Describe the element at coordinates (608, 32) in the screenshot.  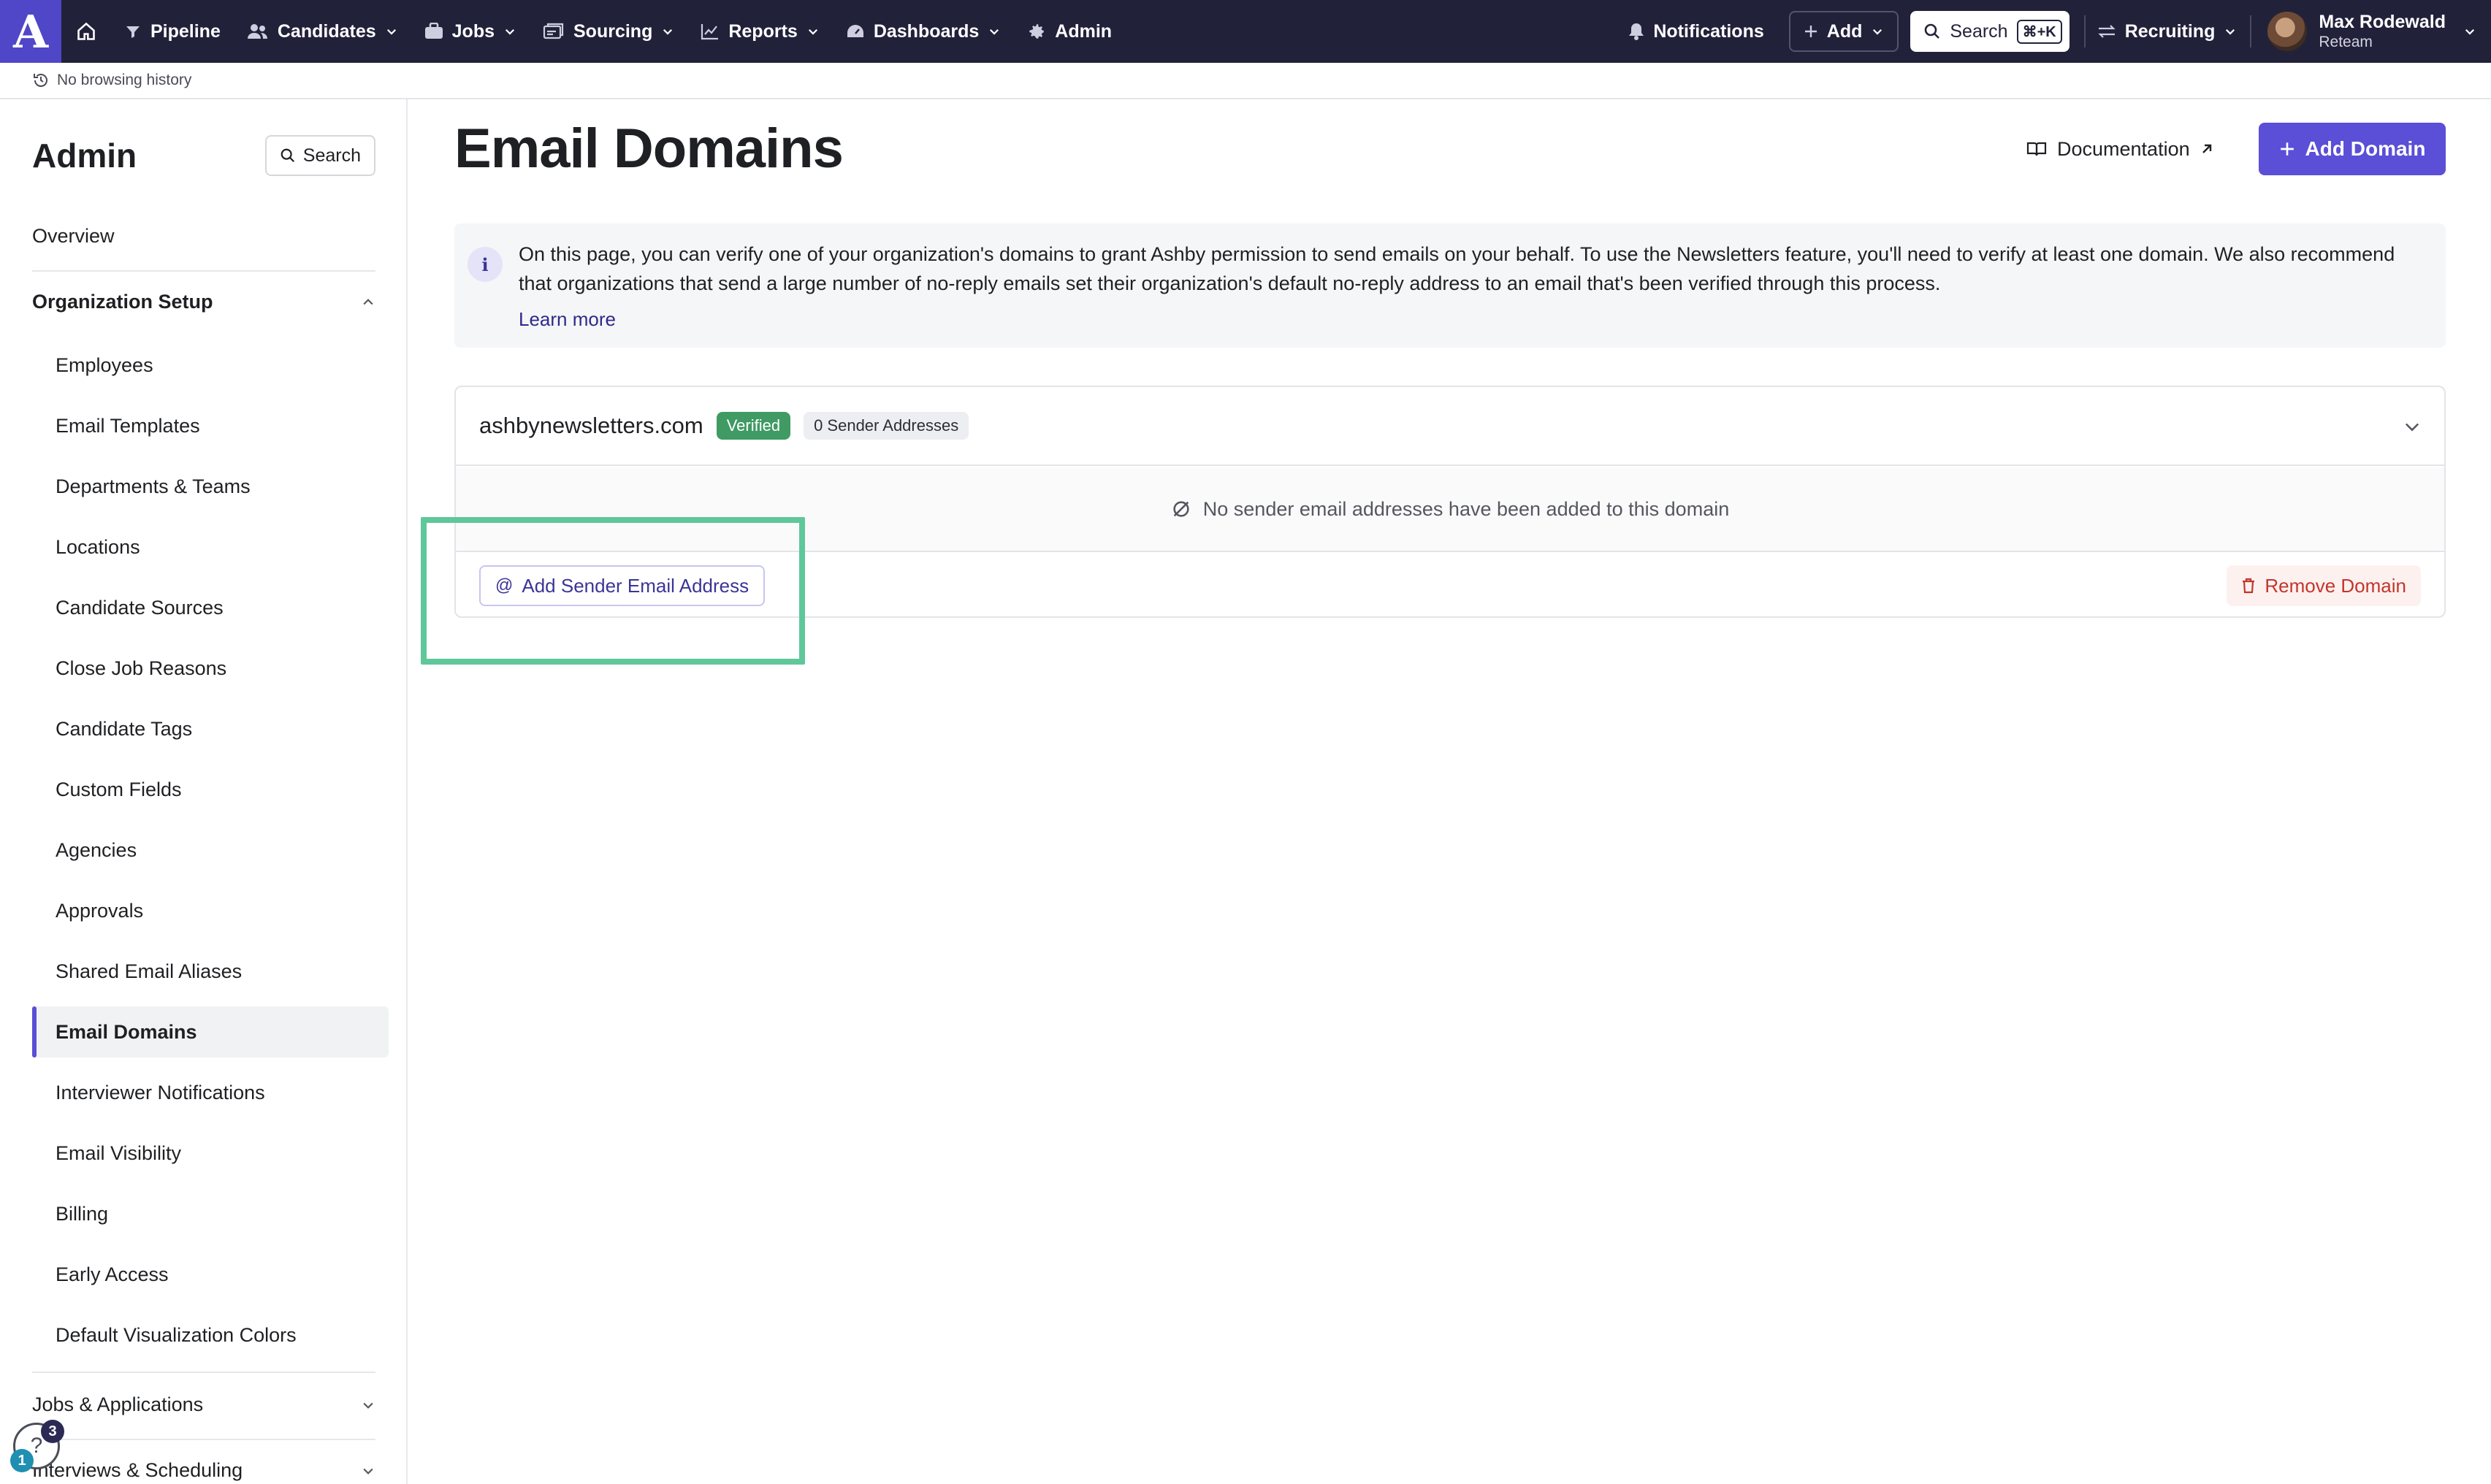
I see `nav-sourcing: Sourcing` at that location.